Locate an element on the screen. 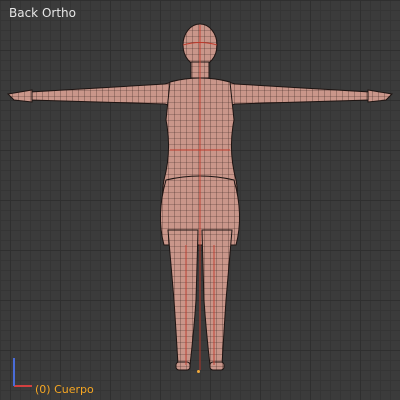 This screenshot has height=400, width=400. 3d-cursor-origin is located at coordinates (198, 371).